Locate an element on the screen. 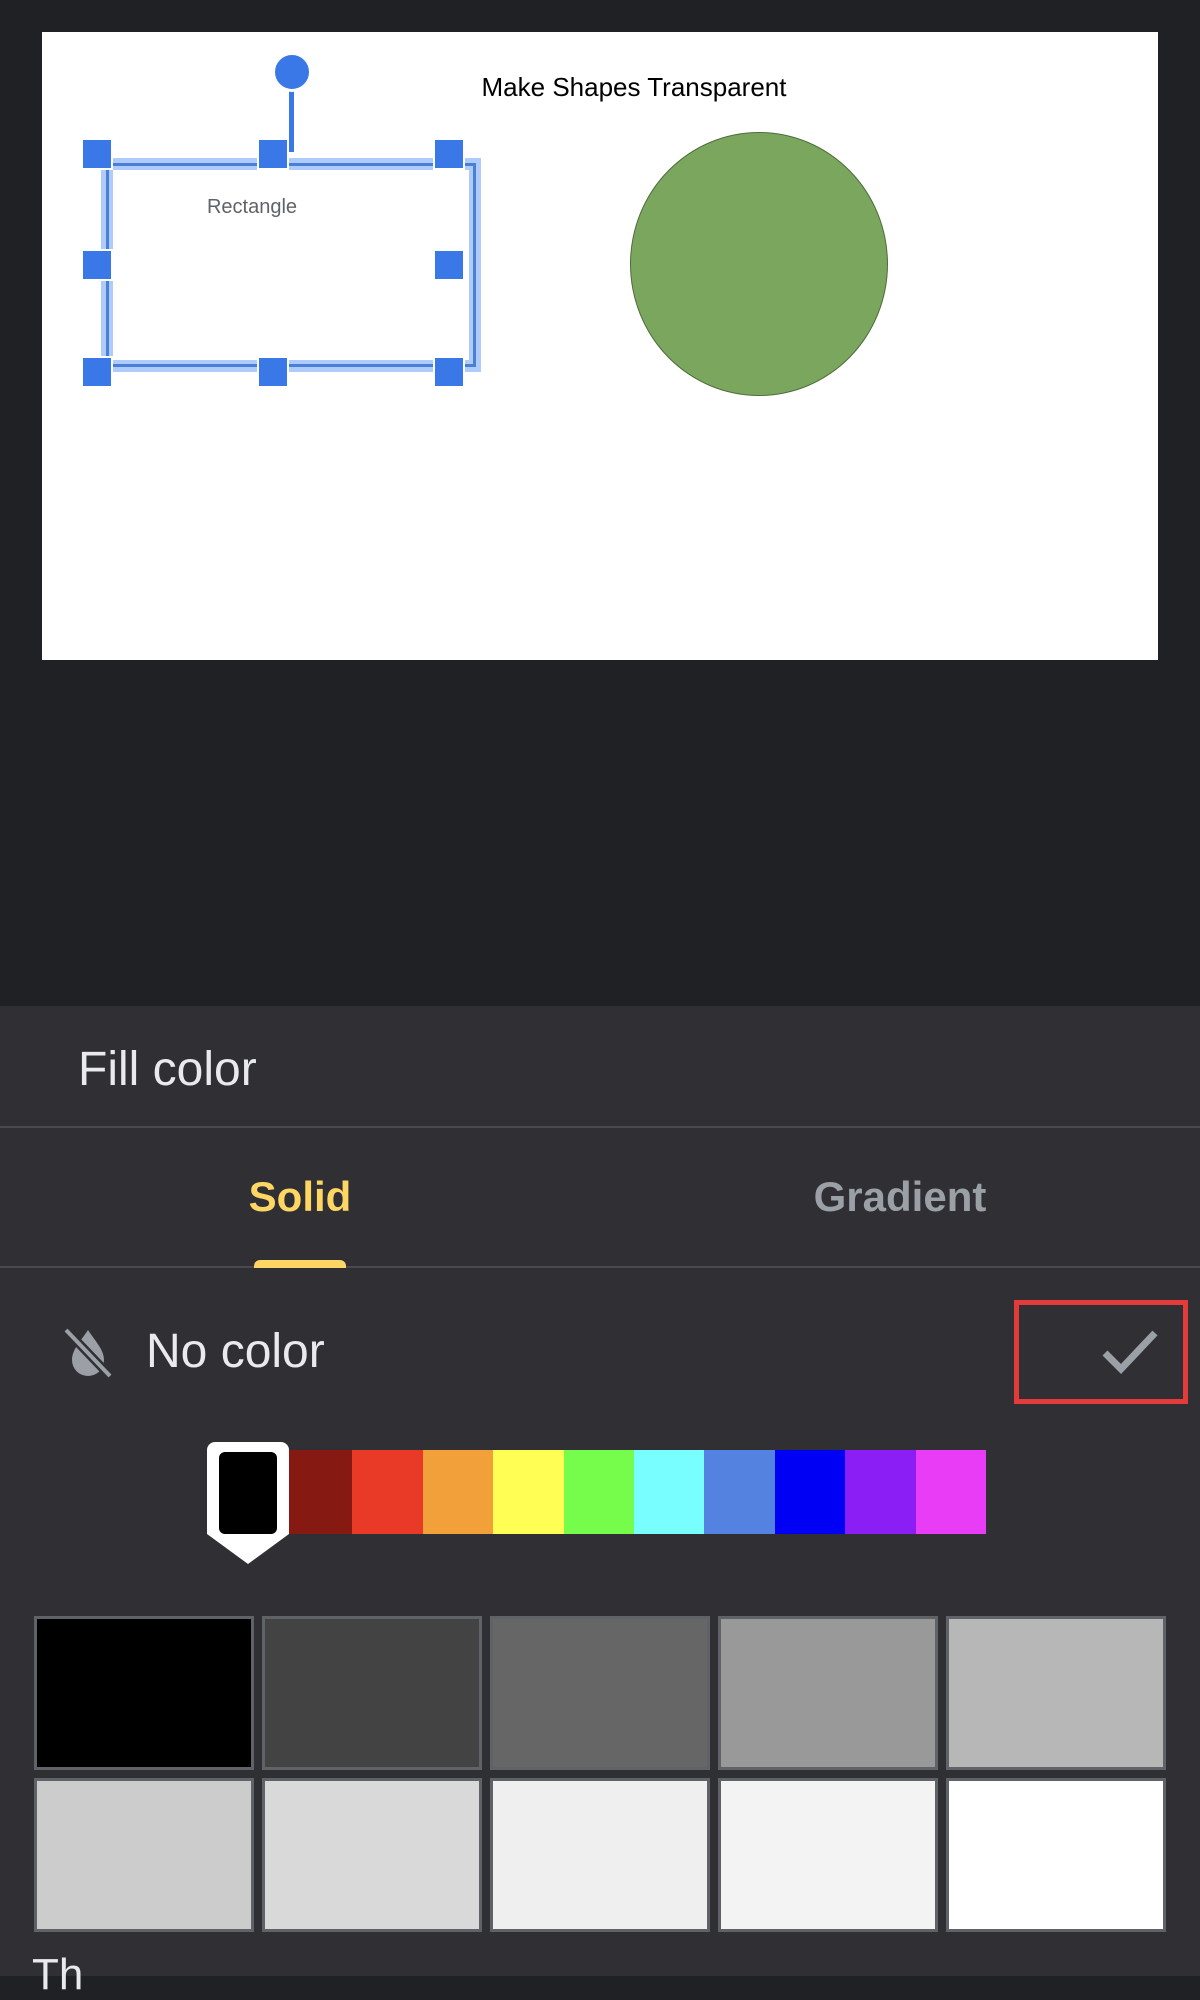 The height and width of the screenshot is (2000, 1200). hue-slider-thumb is located at coordinates (248, 1502).